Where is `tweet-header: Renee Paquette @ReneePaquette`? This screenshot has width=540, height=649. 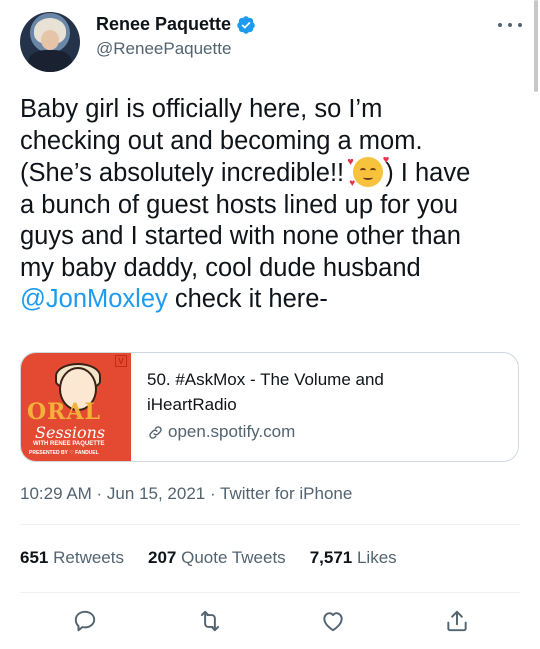 tweet-header: Renee Paquette @ReneePaquette is located at coordinates (272, 41).